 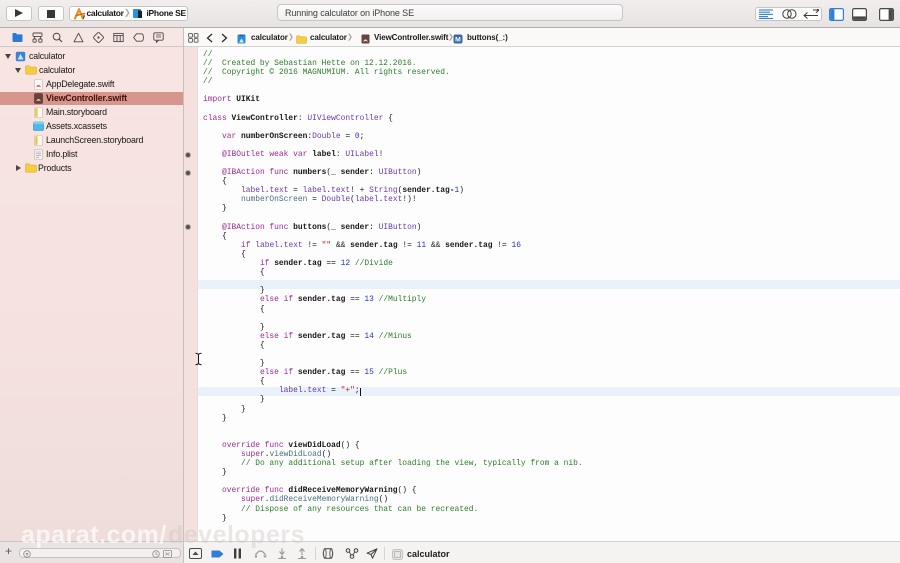 What do you see at coordinates (458, 39) in the screenshot?
I see `svg-text: M` at bounding box center [458, 39].